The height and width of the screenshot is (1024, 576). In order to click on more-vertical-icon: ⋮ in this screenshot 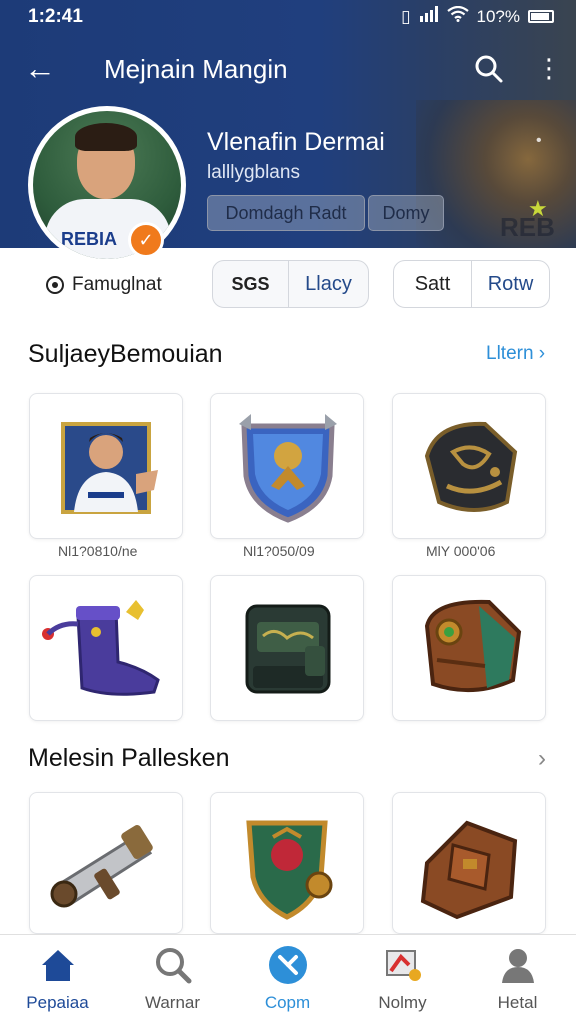, I will do `click(549, 68)`.